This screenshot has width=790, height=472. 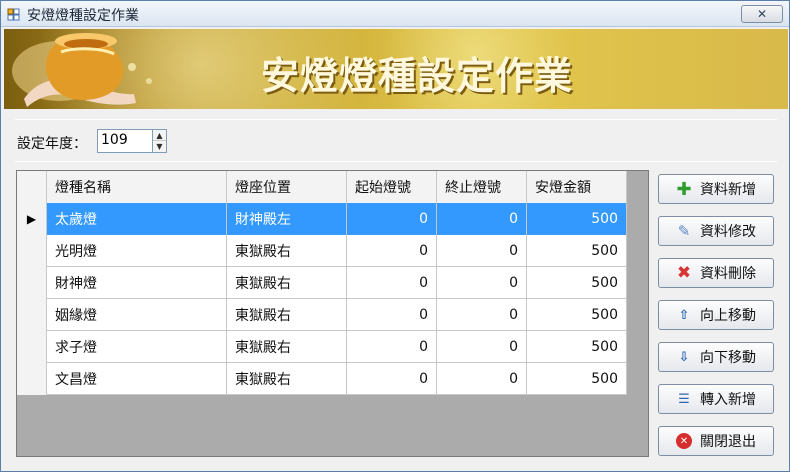 What do you see at coordinates (577, 187) in the screenshot?
I see `column-header-amount: 安燈金額` at bounding box center [577, 187].